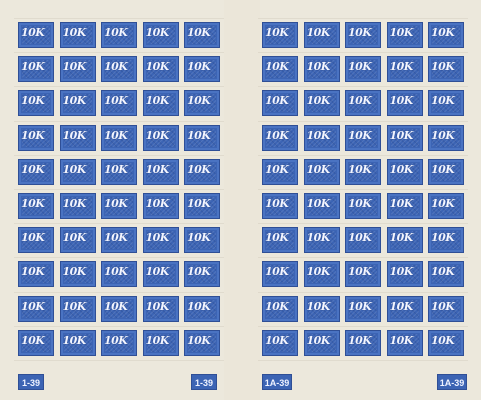 Image resolution: width=481 pixels, height=400 pixels. I want to click on stamp-left-r9-c3: 10K, so click(119, 308).